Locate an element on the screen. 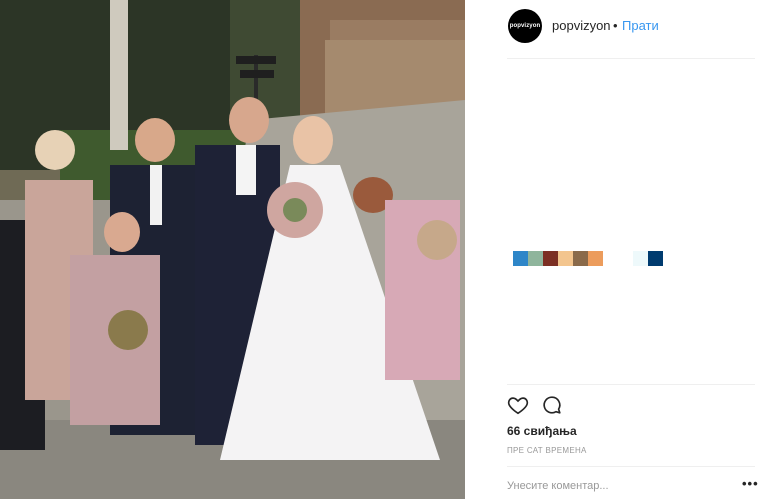 The height and width of the screenshot is (499, 770). comment-divider is located at coordinates (631, 466).